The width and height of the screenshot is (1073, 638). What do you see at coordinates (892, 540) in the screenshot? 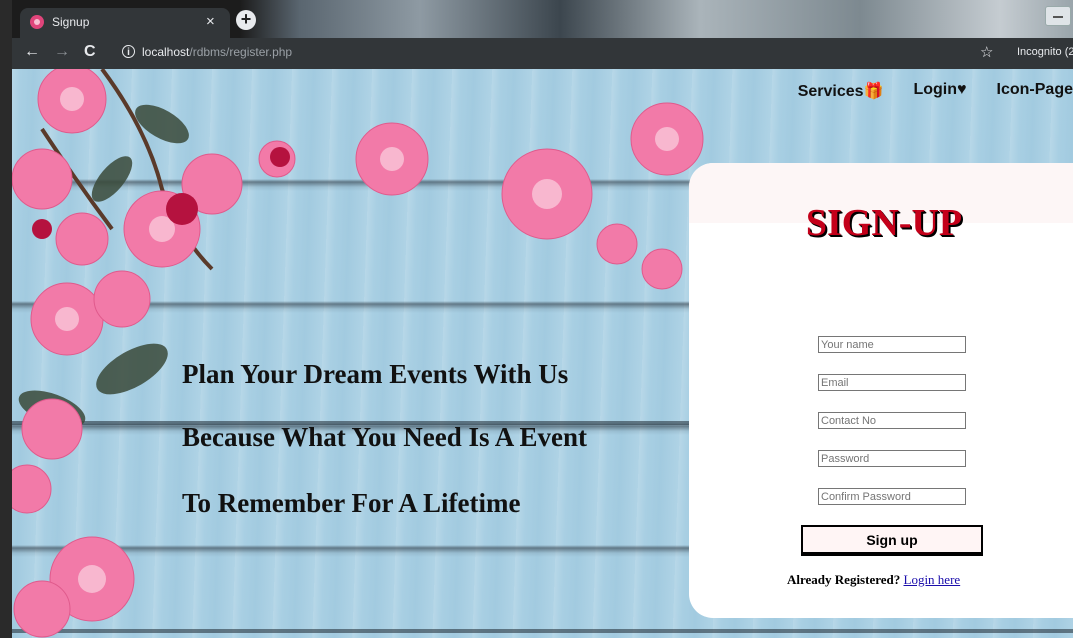
I see `signup-button: Sign up` at bounding box center [892, 540].